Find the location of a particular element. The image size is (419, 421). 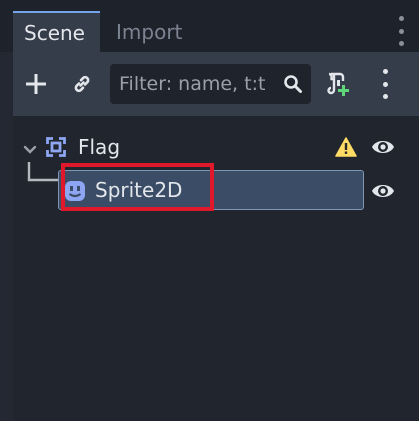

tab-import-label: Import is located at coordinates (149, 31).